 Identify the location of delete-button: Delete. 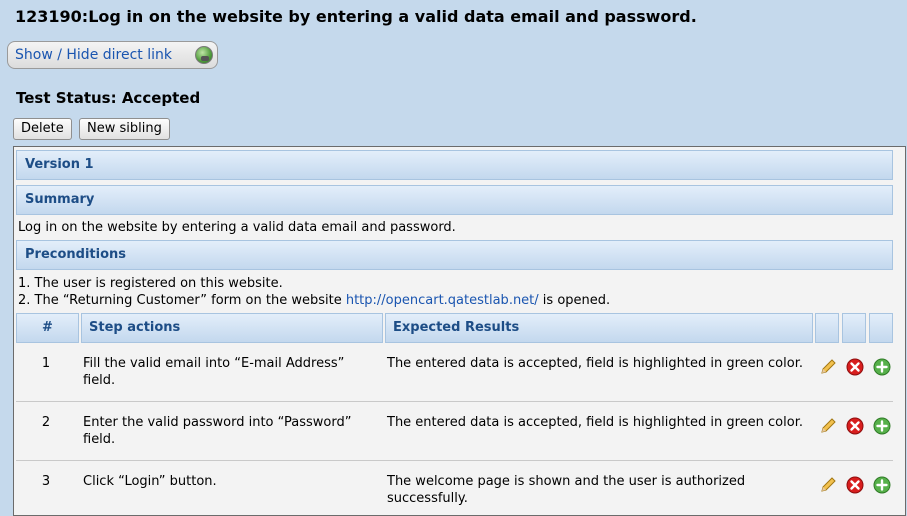
(42, 129).